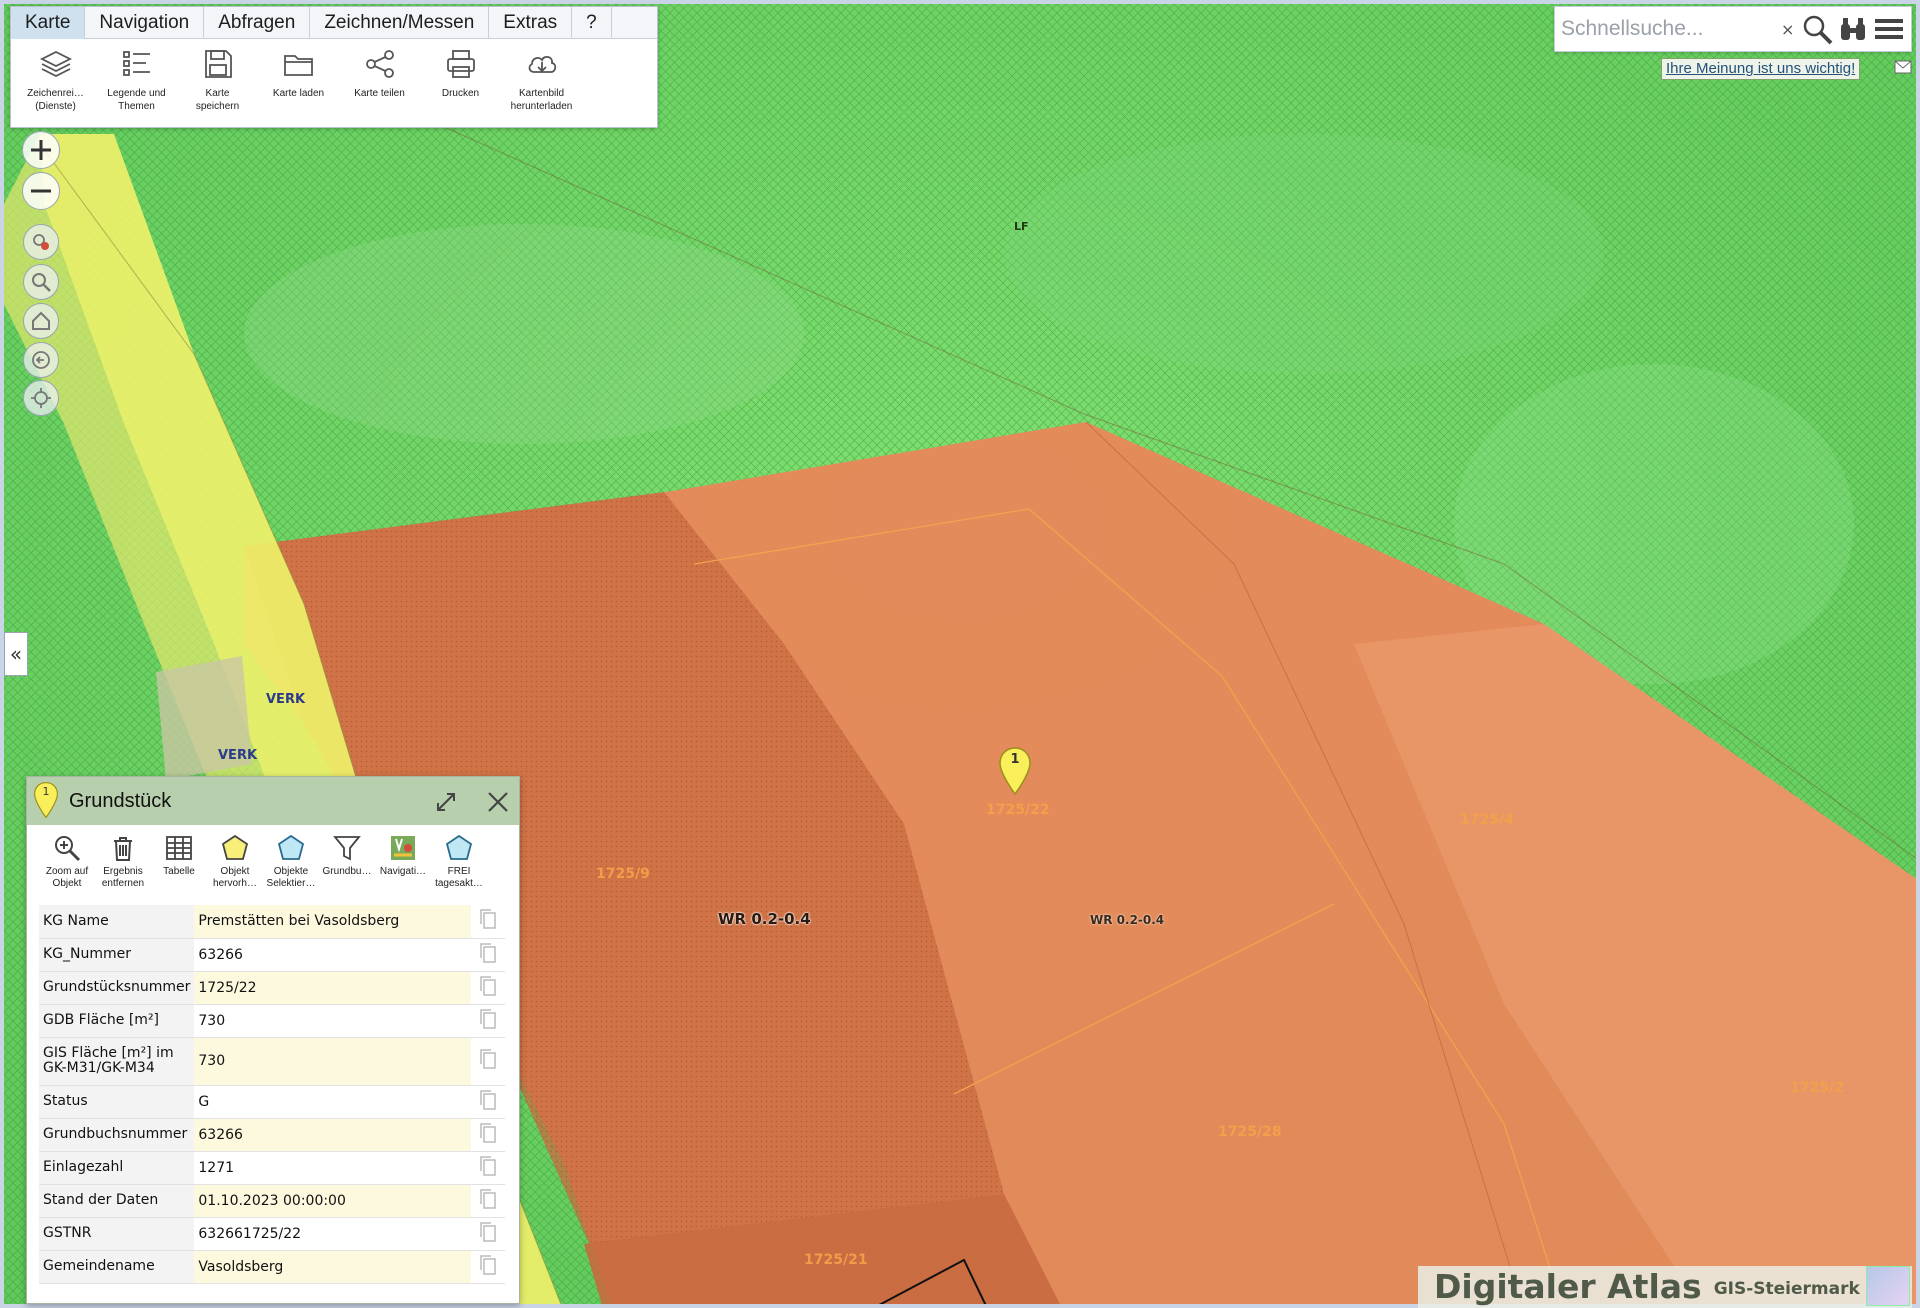  Describe the element at coordinates (460, 79) in the screenshot. I see `print-button: Drucken` at that location.